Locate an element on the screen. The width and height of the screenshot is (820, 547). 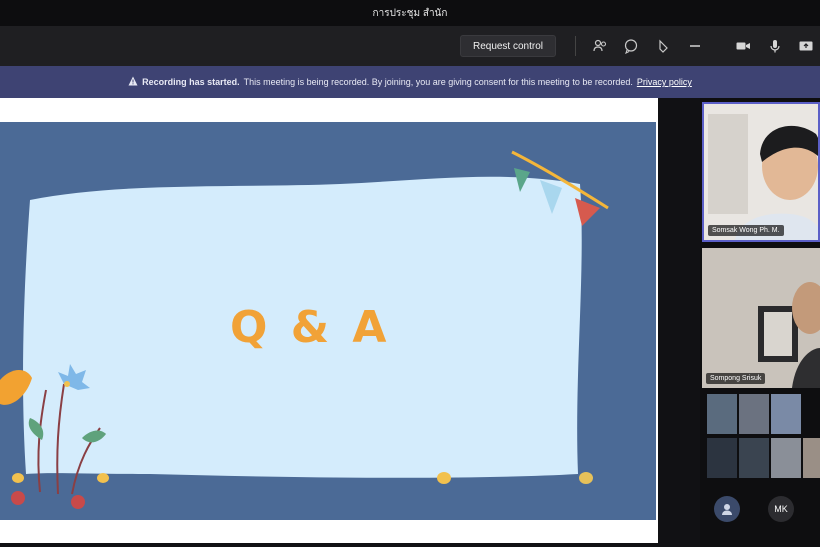
participant-avatar: MK is located at coordinates (781, 509).